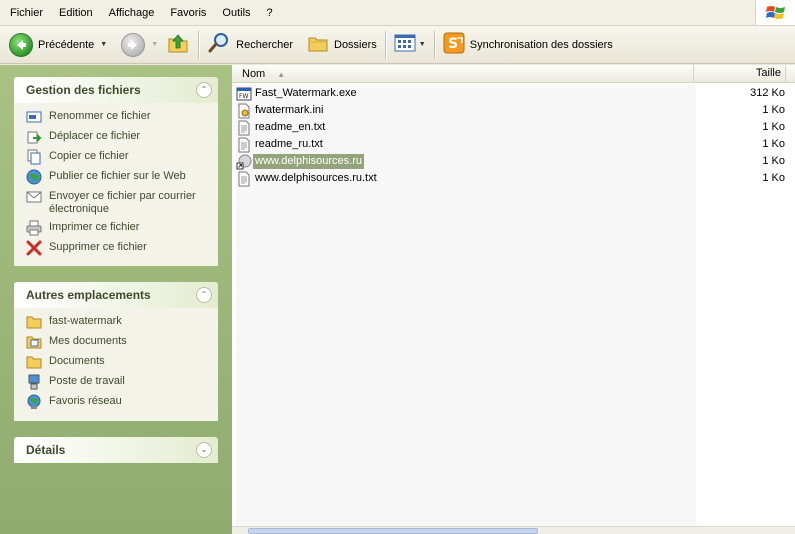 Image resolution: width=795 pixels, height=534 pixels. What do you see at coordinates (46, 450) in the screenshot?
I see `details-title: Détails` at bounding box center [46, 450].